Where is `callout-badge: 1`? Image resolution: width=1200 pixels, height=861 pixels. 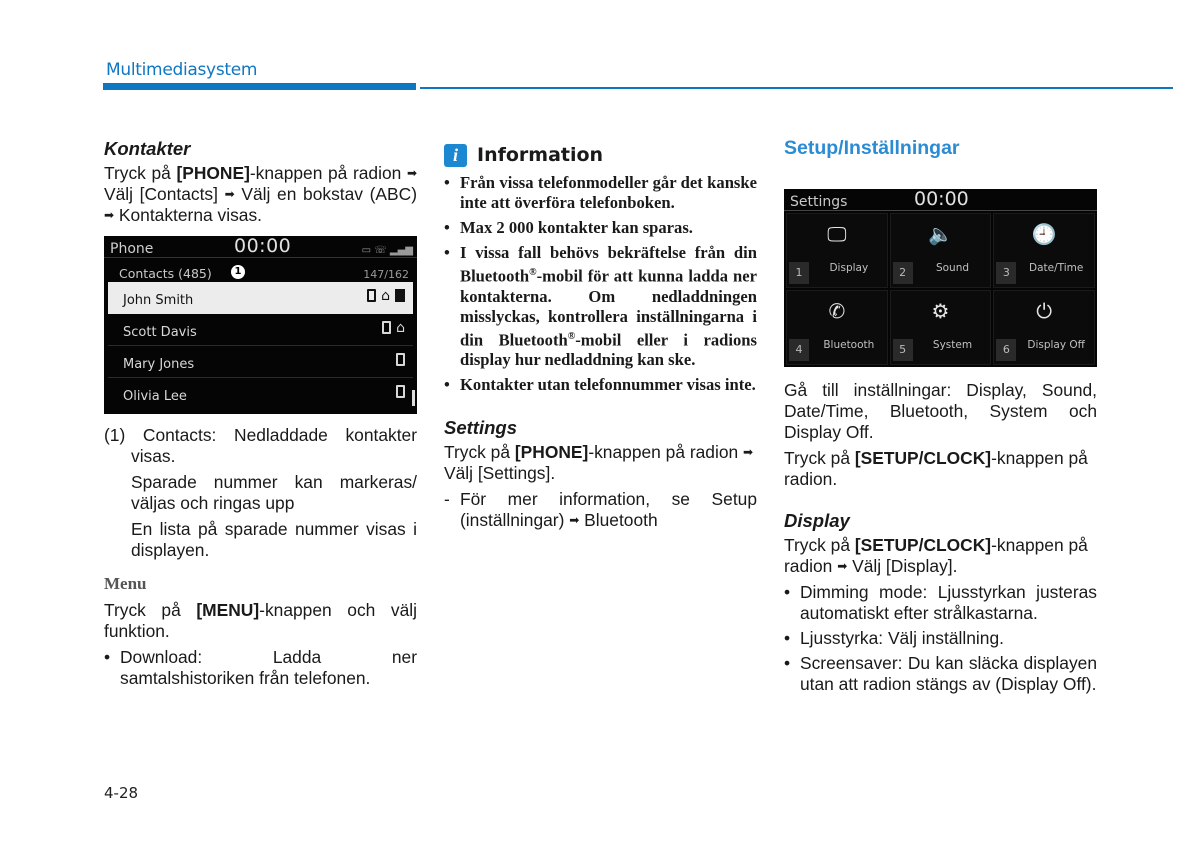
callout-badge: 1 is located at coordinates (238, 272).